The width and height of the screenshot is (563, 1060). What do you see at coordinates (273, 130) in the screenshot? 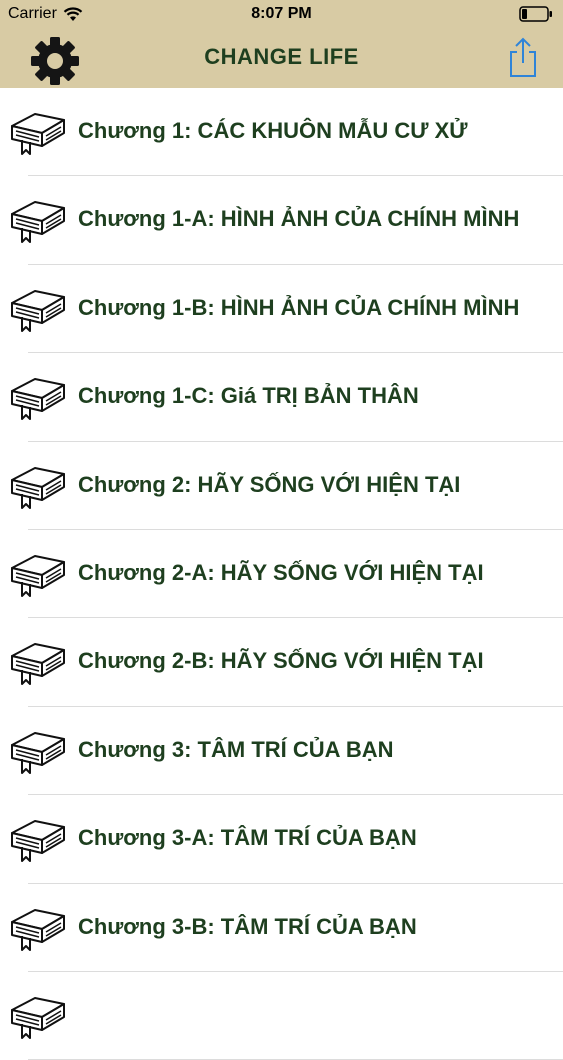
I see `chapter-label: Chương 1: CÁC KHUÔN MẪU CƯ XỬ` at bounding box center [273, 130].